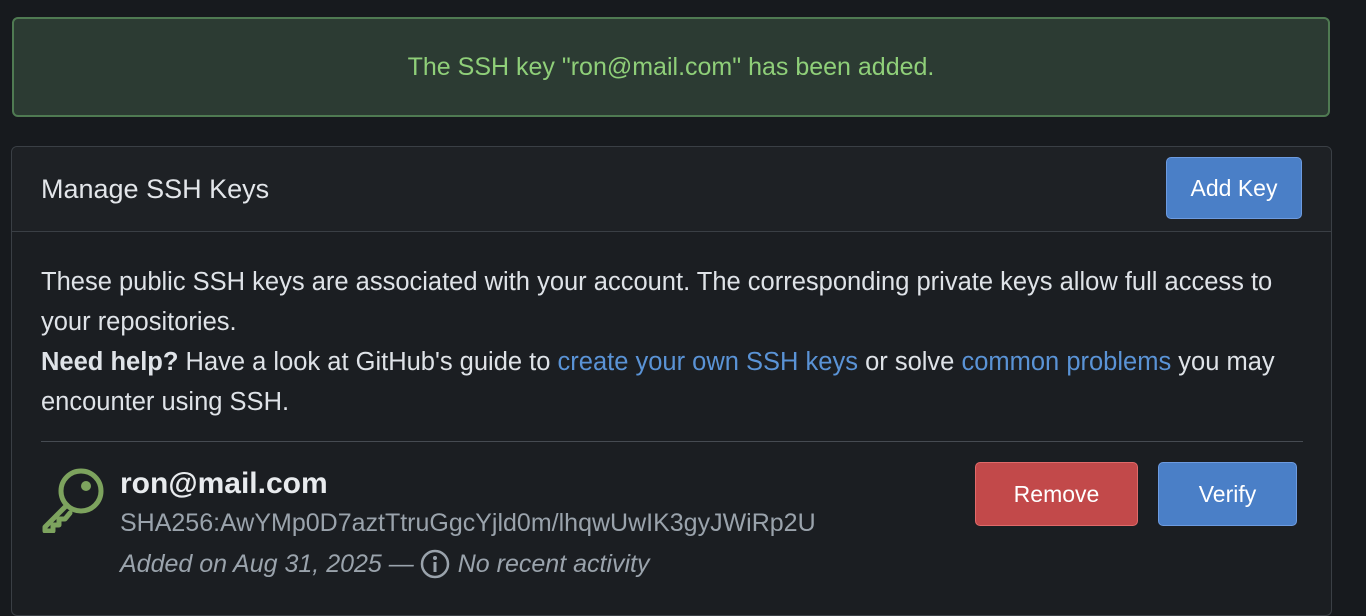  Describe the element at coordinates (435, 564) in the screenshot. I see `info-icon` at that location.